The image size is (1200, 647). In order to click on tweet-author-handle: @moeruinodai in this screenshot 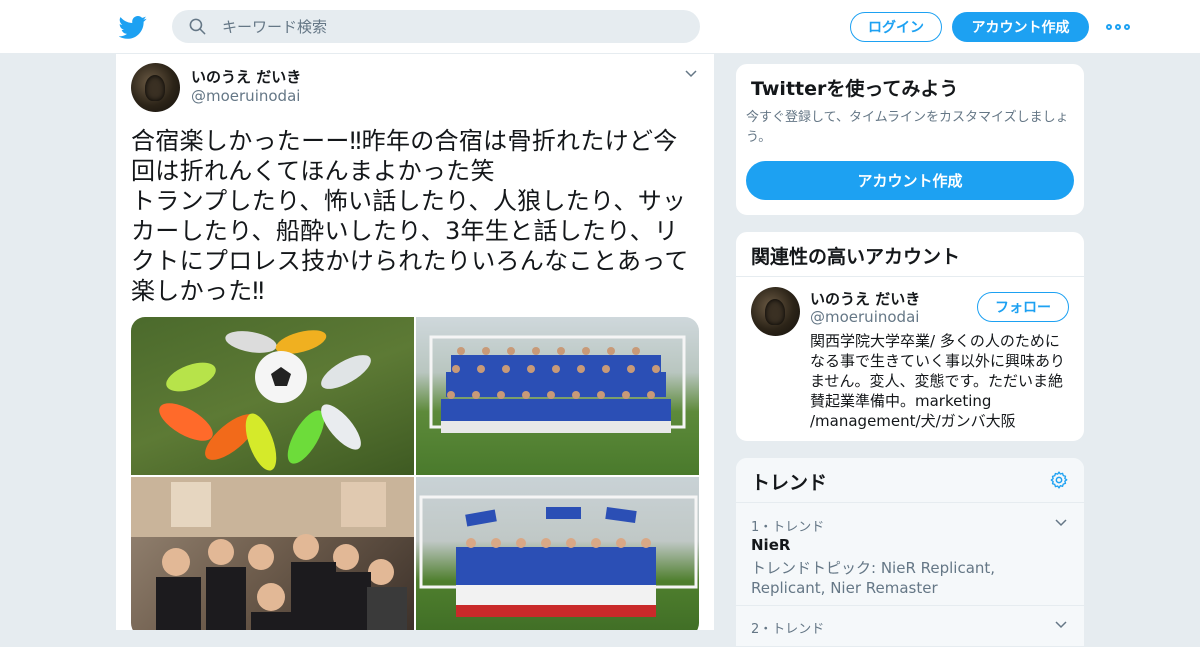, I will do `click(245, 96)`.